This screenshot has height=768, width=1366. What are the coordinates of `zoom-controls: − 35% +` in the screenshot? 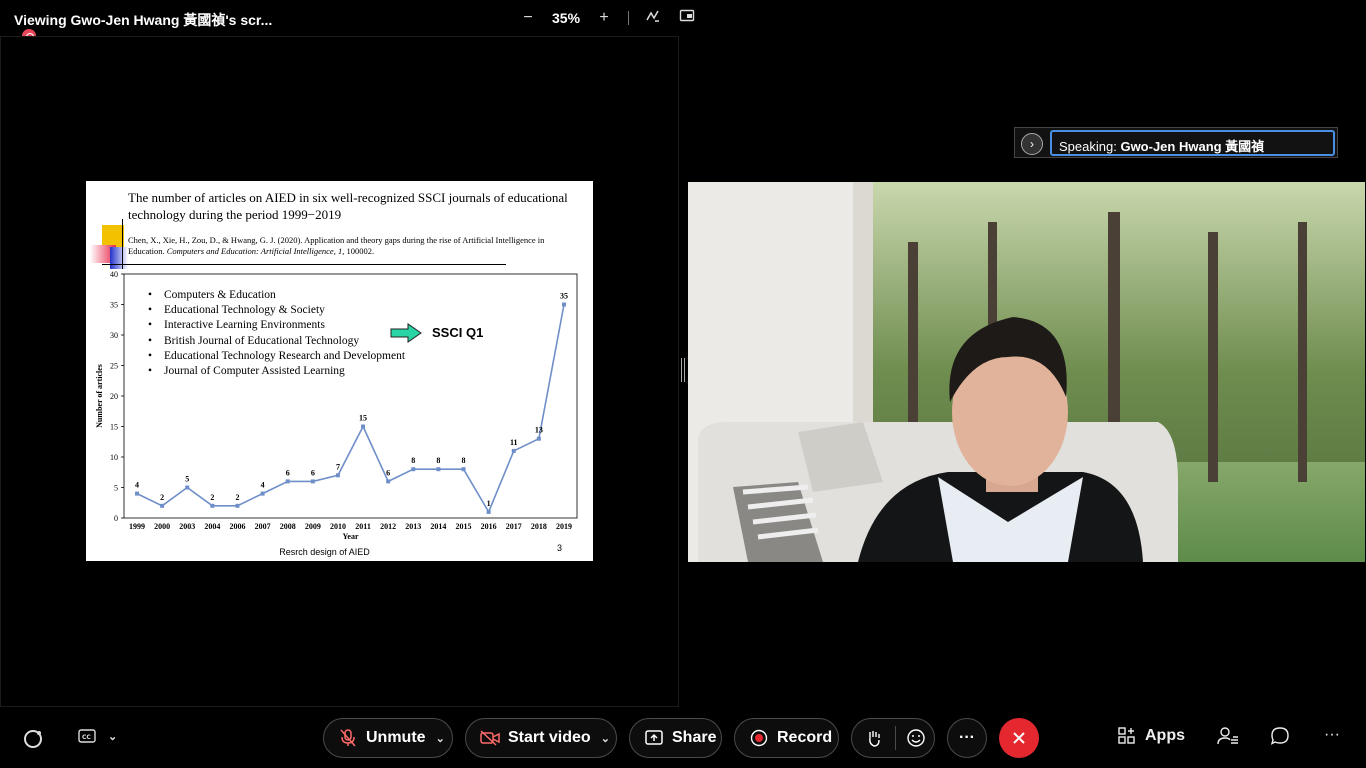 It's located at (607, 18).